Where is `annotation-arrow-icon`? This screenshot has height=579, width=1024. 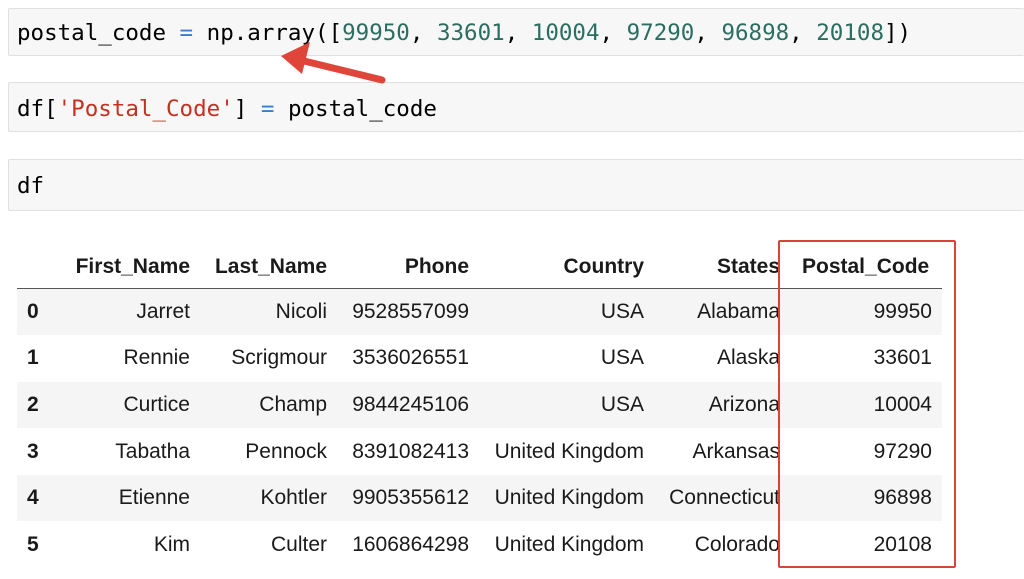
annotation-arrow-icon is located at coordinates (333, 63).